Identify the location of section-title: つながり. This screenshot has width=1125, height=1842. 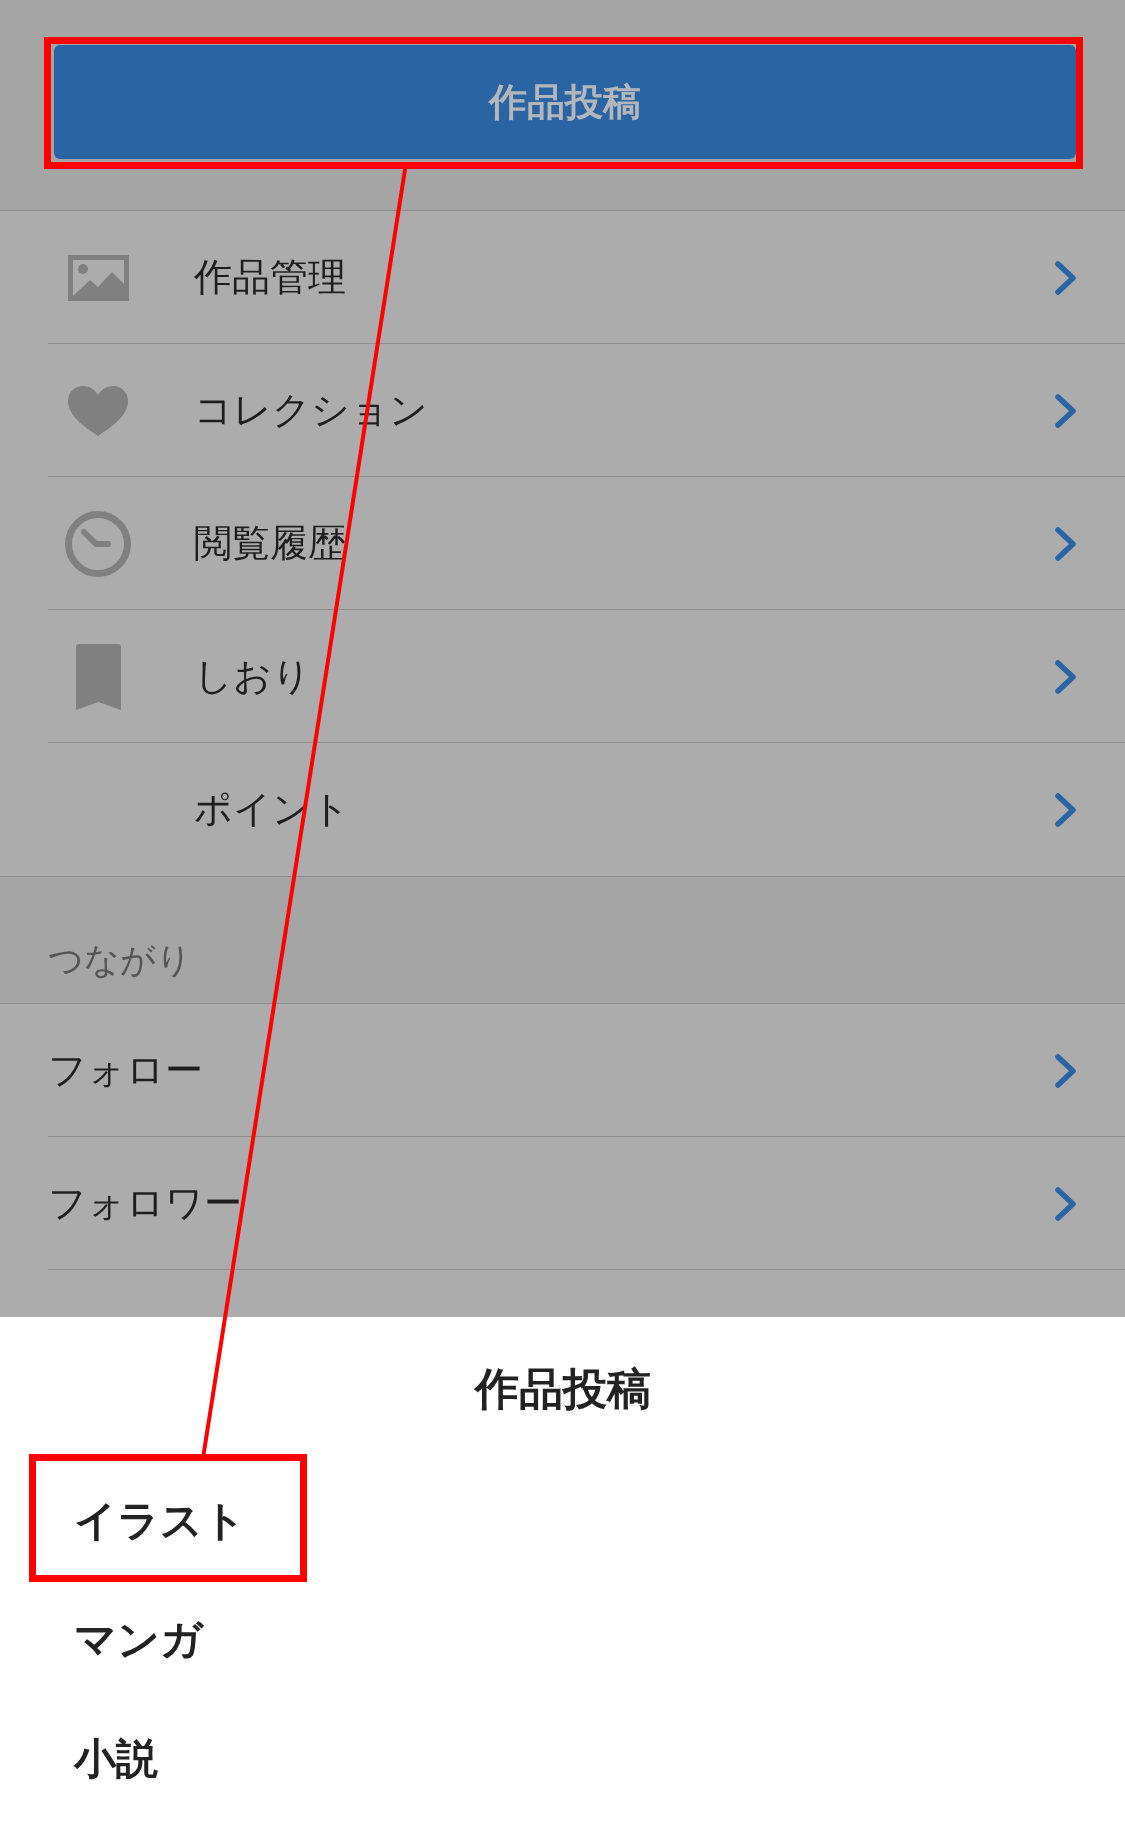
(120, 960).